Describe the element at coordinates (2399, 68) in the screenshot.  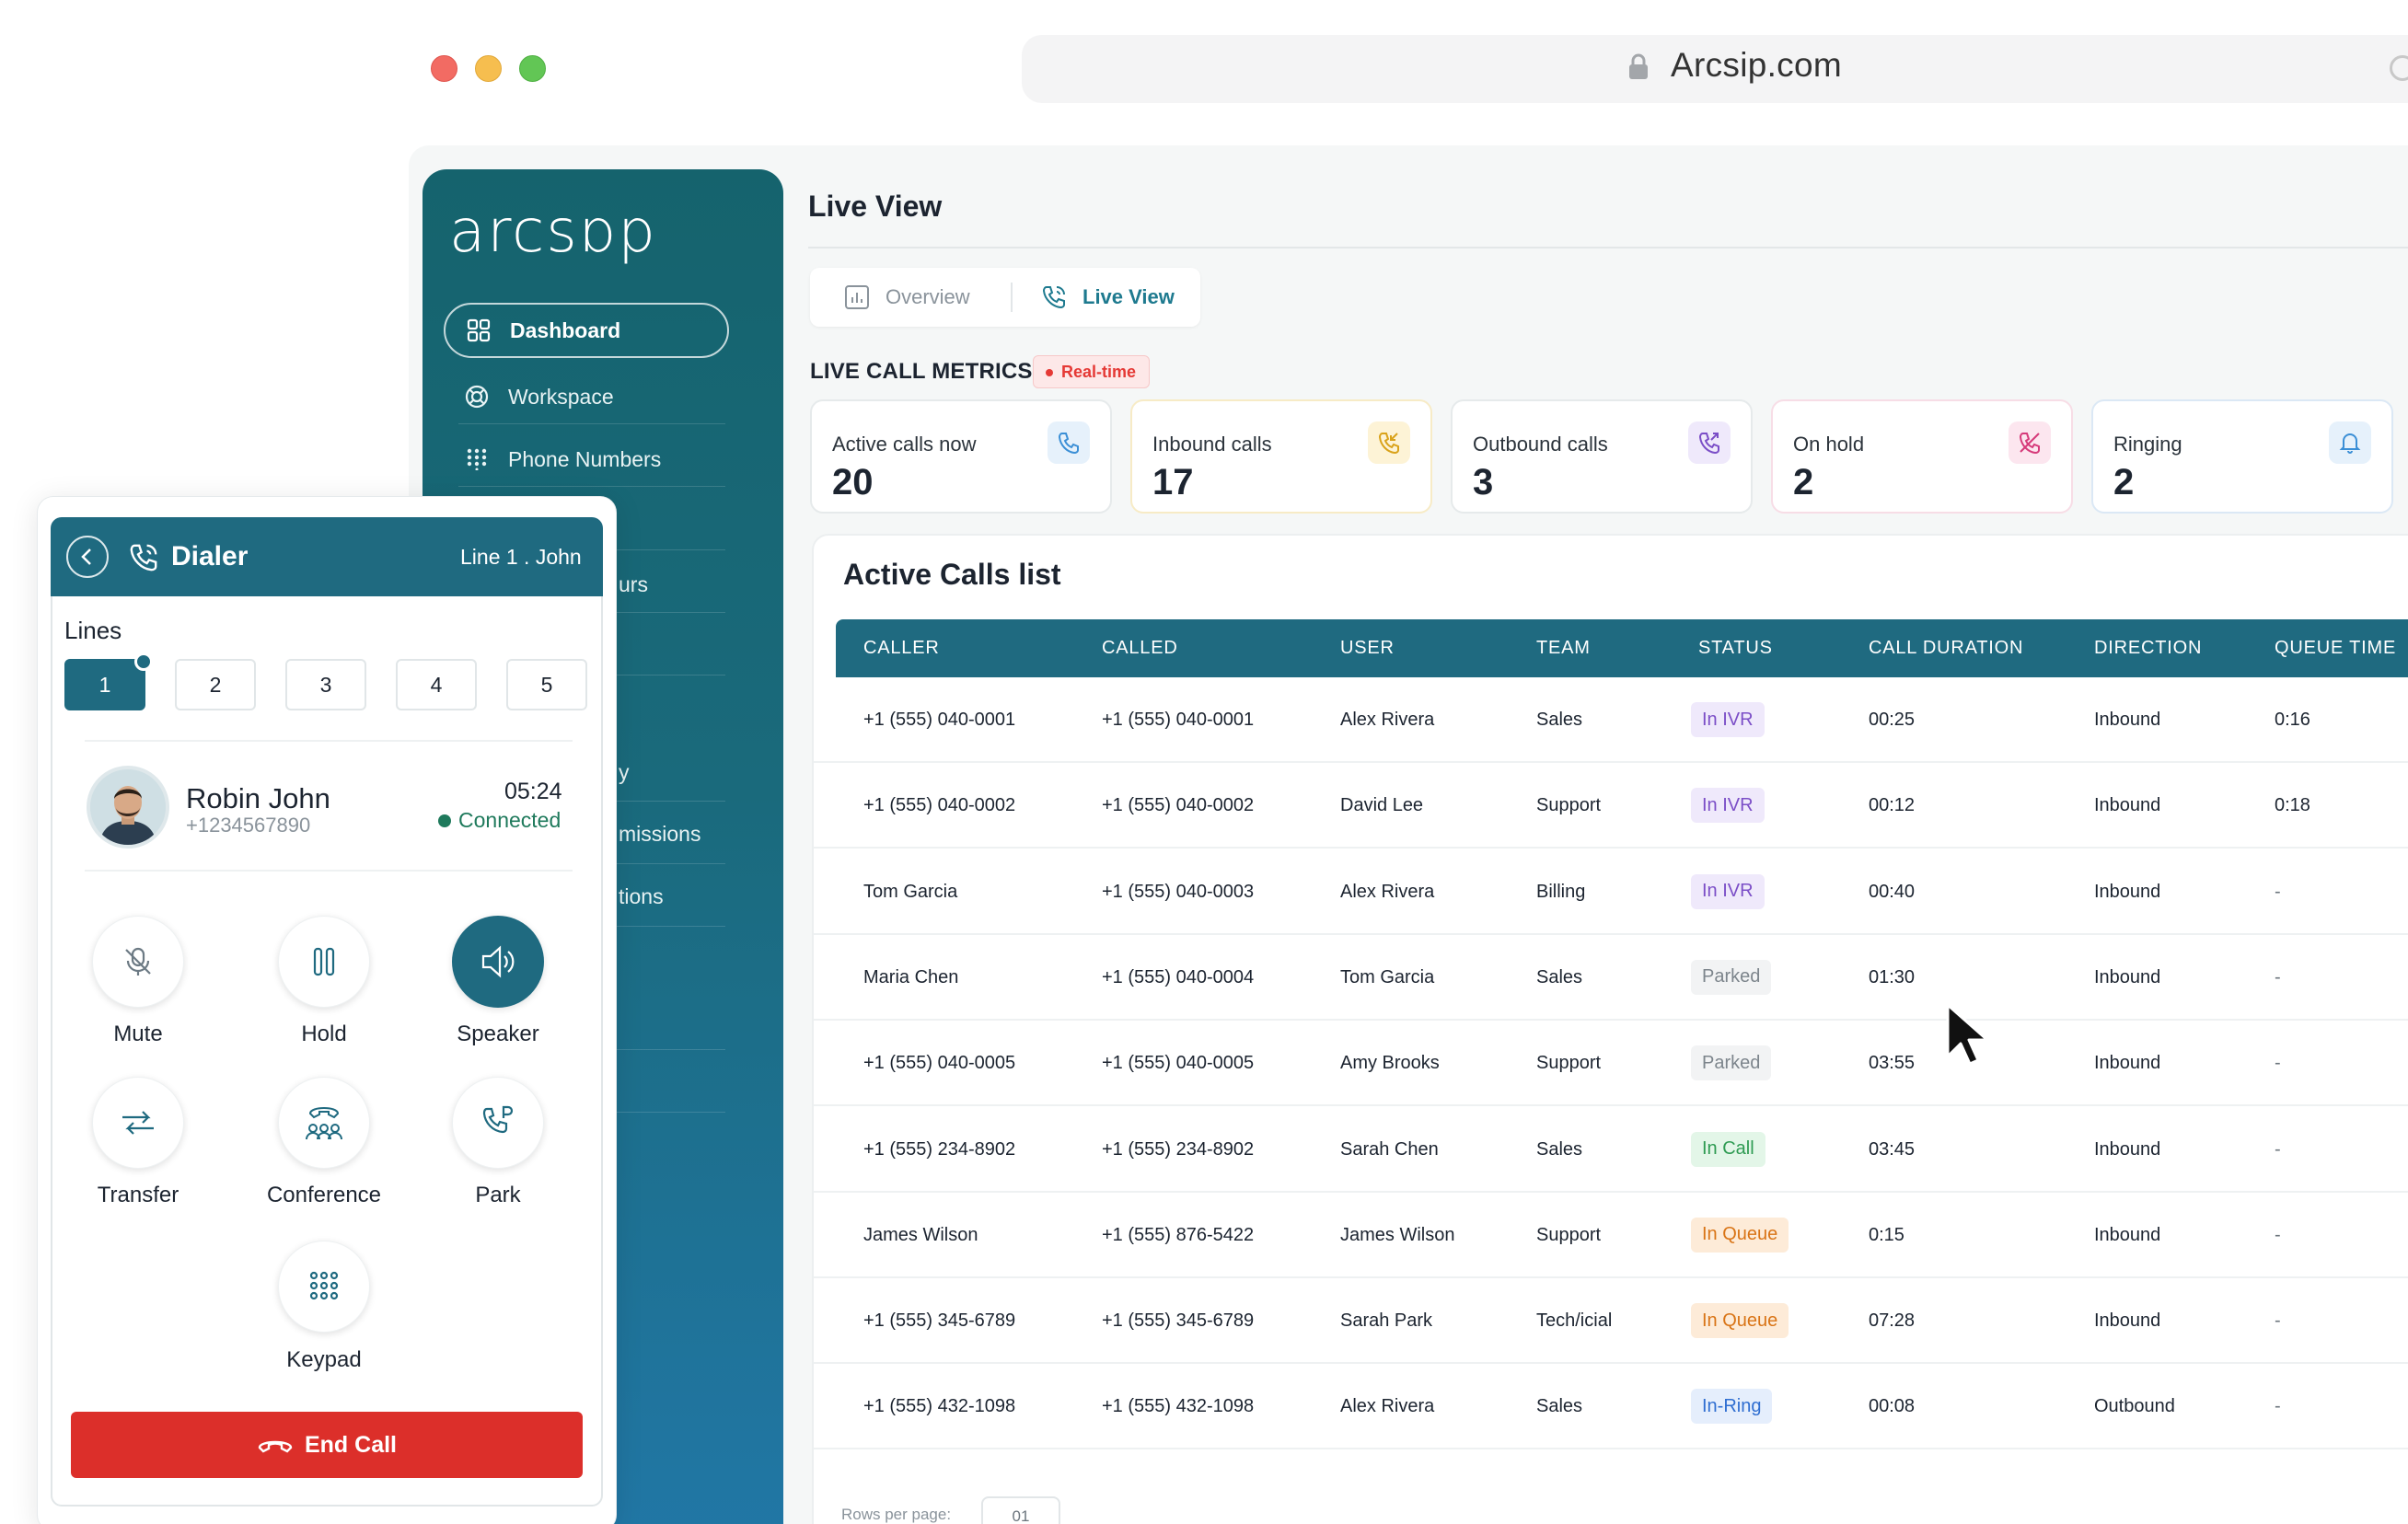
I see `reload-icon` at that location.